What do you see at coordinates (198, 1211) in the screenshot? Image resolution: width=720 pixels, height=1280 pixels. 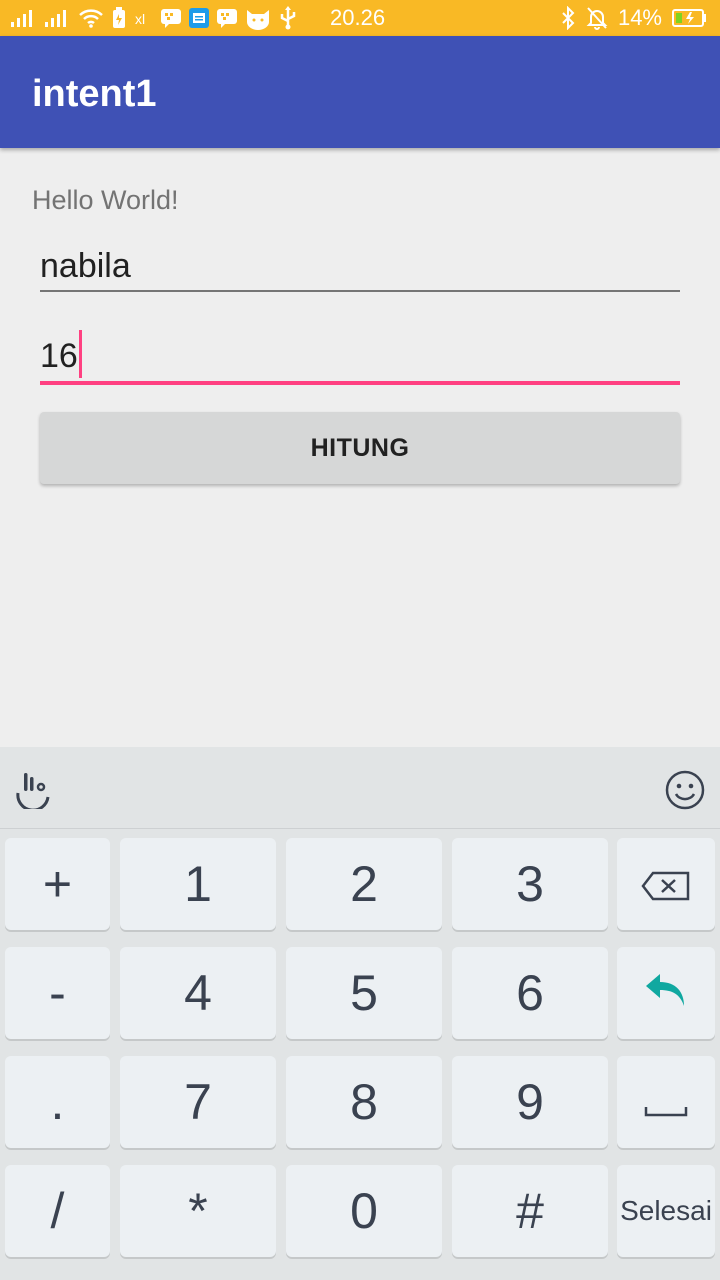 I see `key-asterisk: *` at bounding box center [198, 1211].